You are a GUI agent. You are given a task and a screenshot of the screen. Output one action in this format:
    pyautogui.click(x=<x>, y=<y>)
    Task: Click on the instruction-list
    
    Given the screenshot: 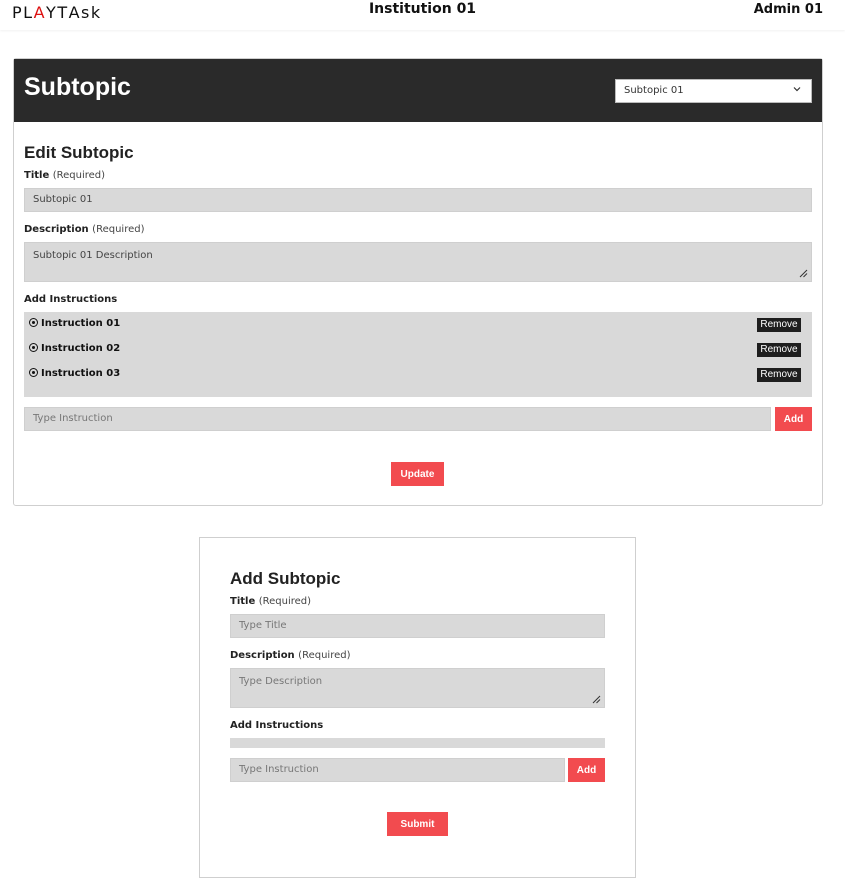 What is the action you would take?
    pyautogui.click(x=417, y=743)
    